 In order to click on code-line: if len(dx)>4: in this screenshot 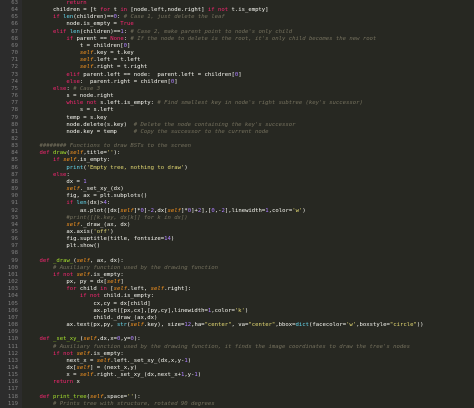, I will do `click(250, 203)`.